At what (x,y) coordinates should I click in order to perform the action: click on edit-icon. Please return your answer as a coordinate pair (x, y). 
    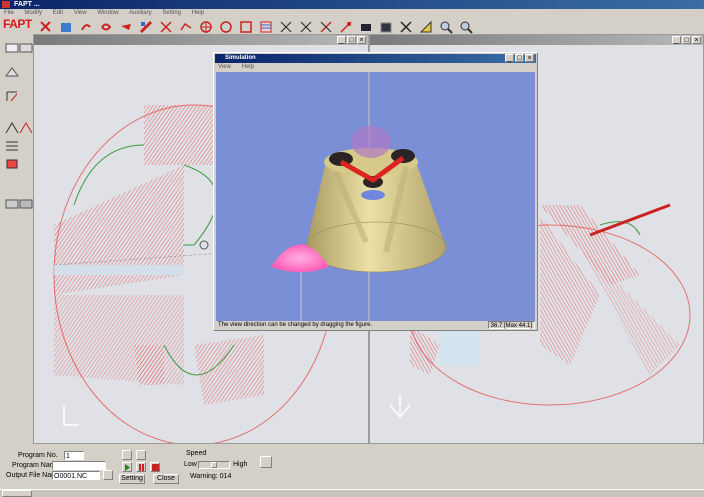
    Looking at the image, I should click on (11, 163).